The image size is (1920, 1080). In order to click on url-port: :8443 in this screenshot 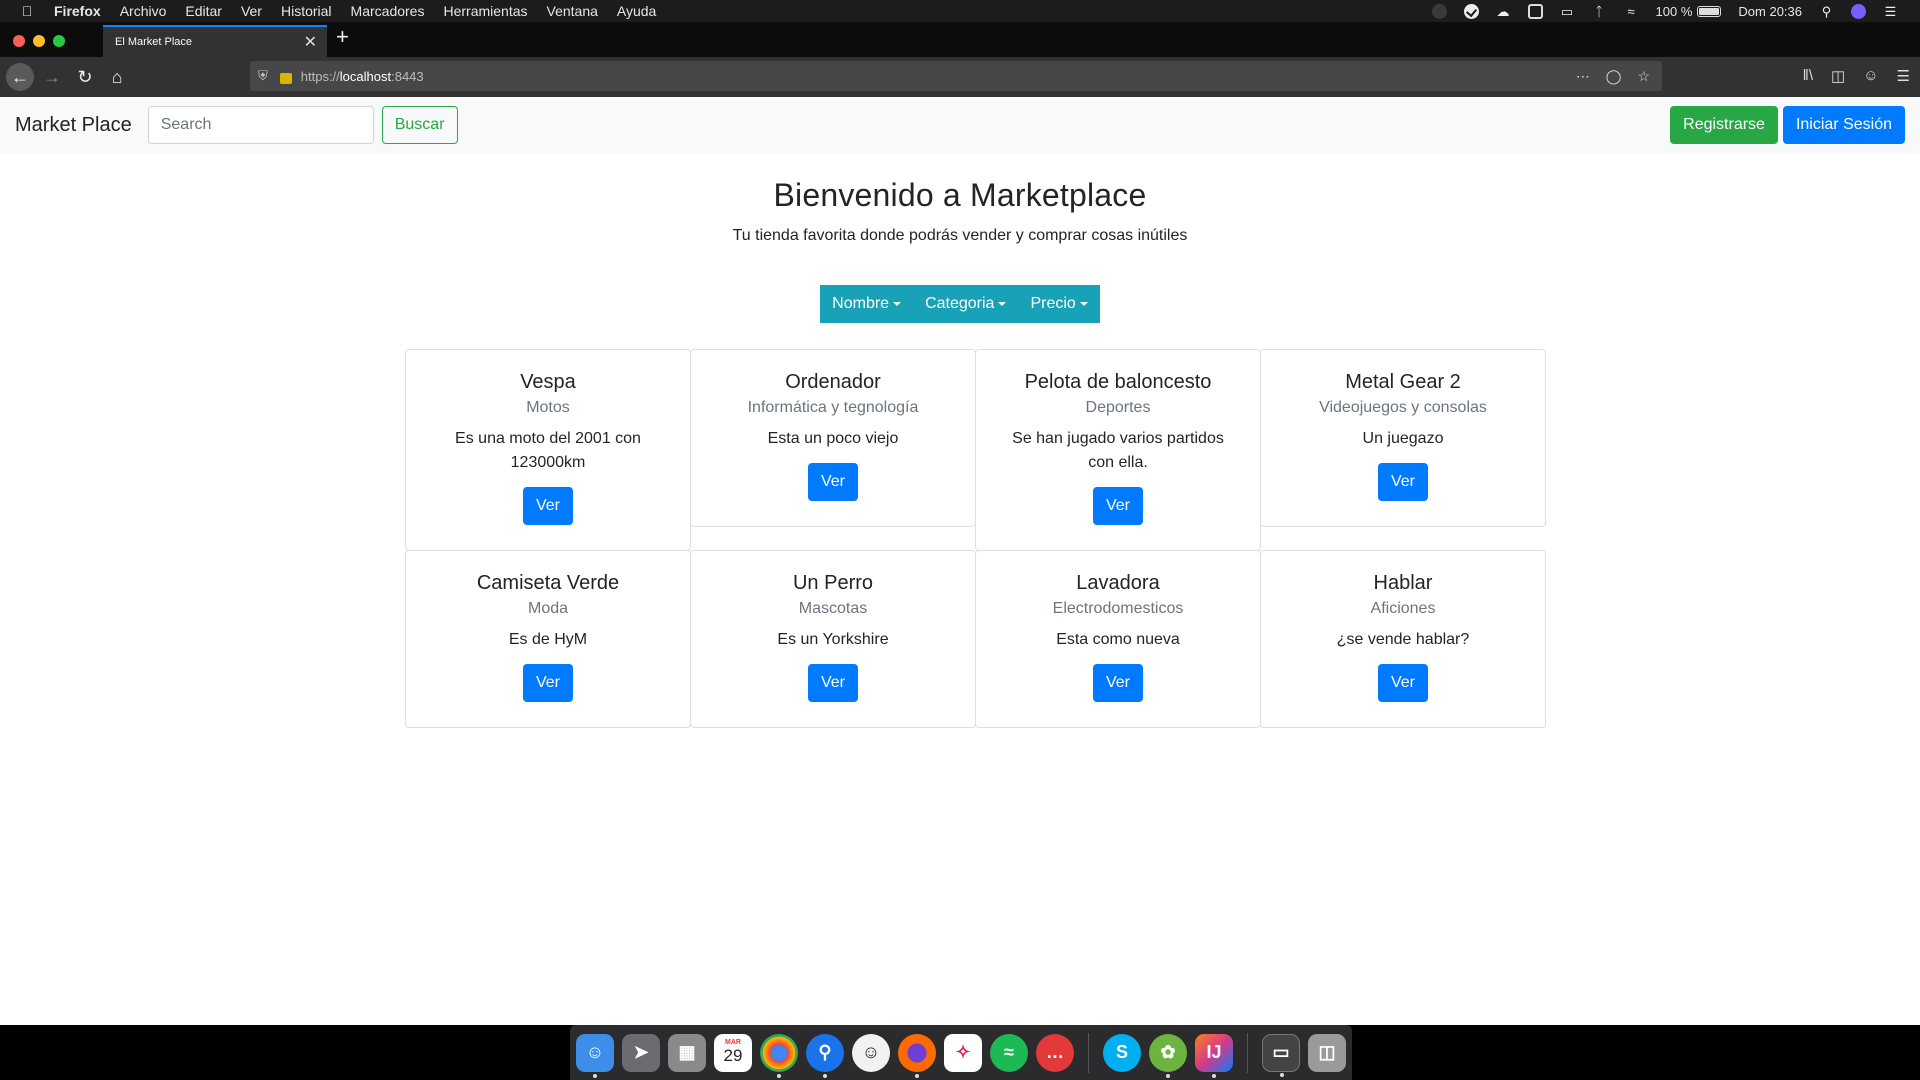, I will do `click(407, 76)`.